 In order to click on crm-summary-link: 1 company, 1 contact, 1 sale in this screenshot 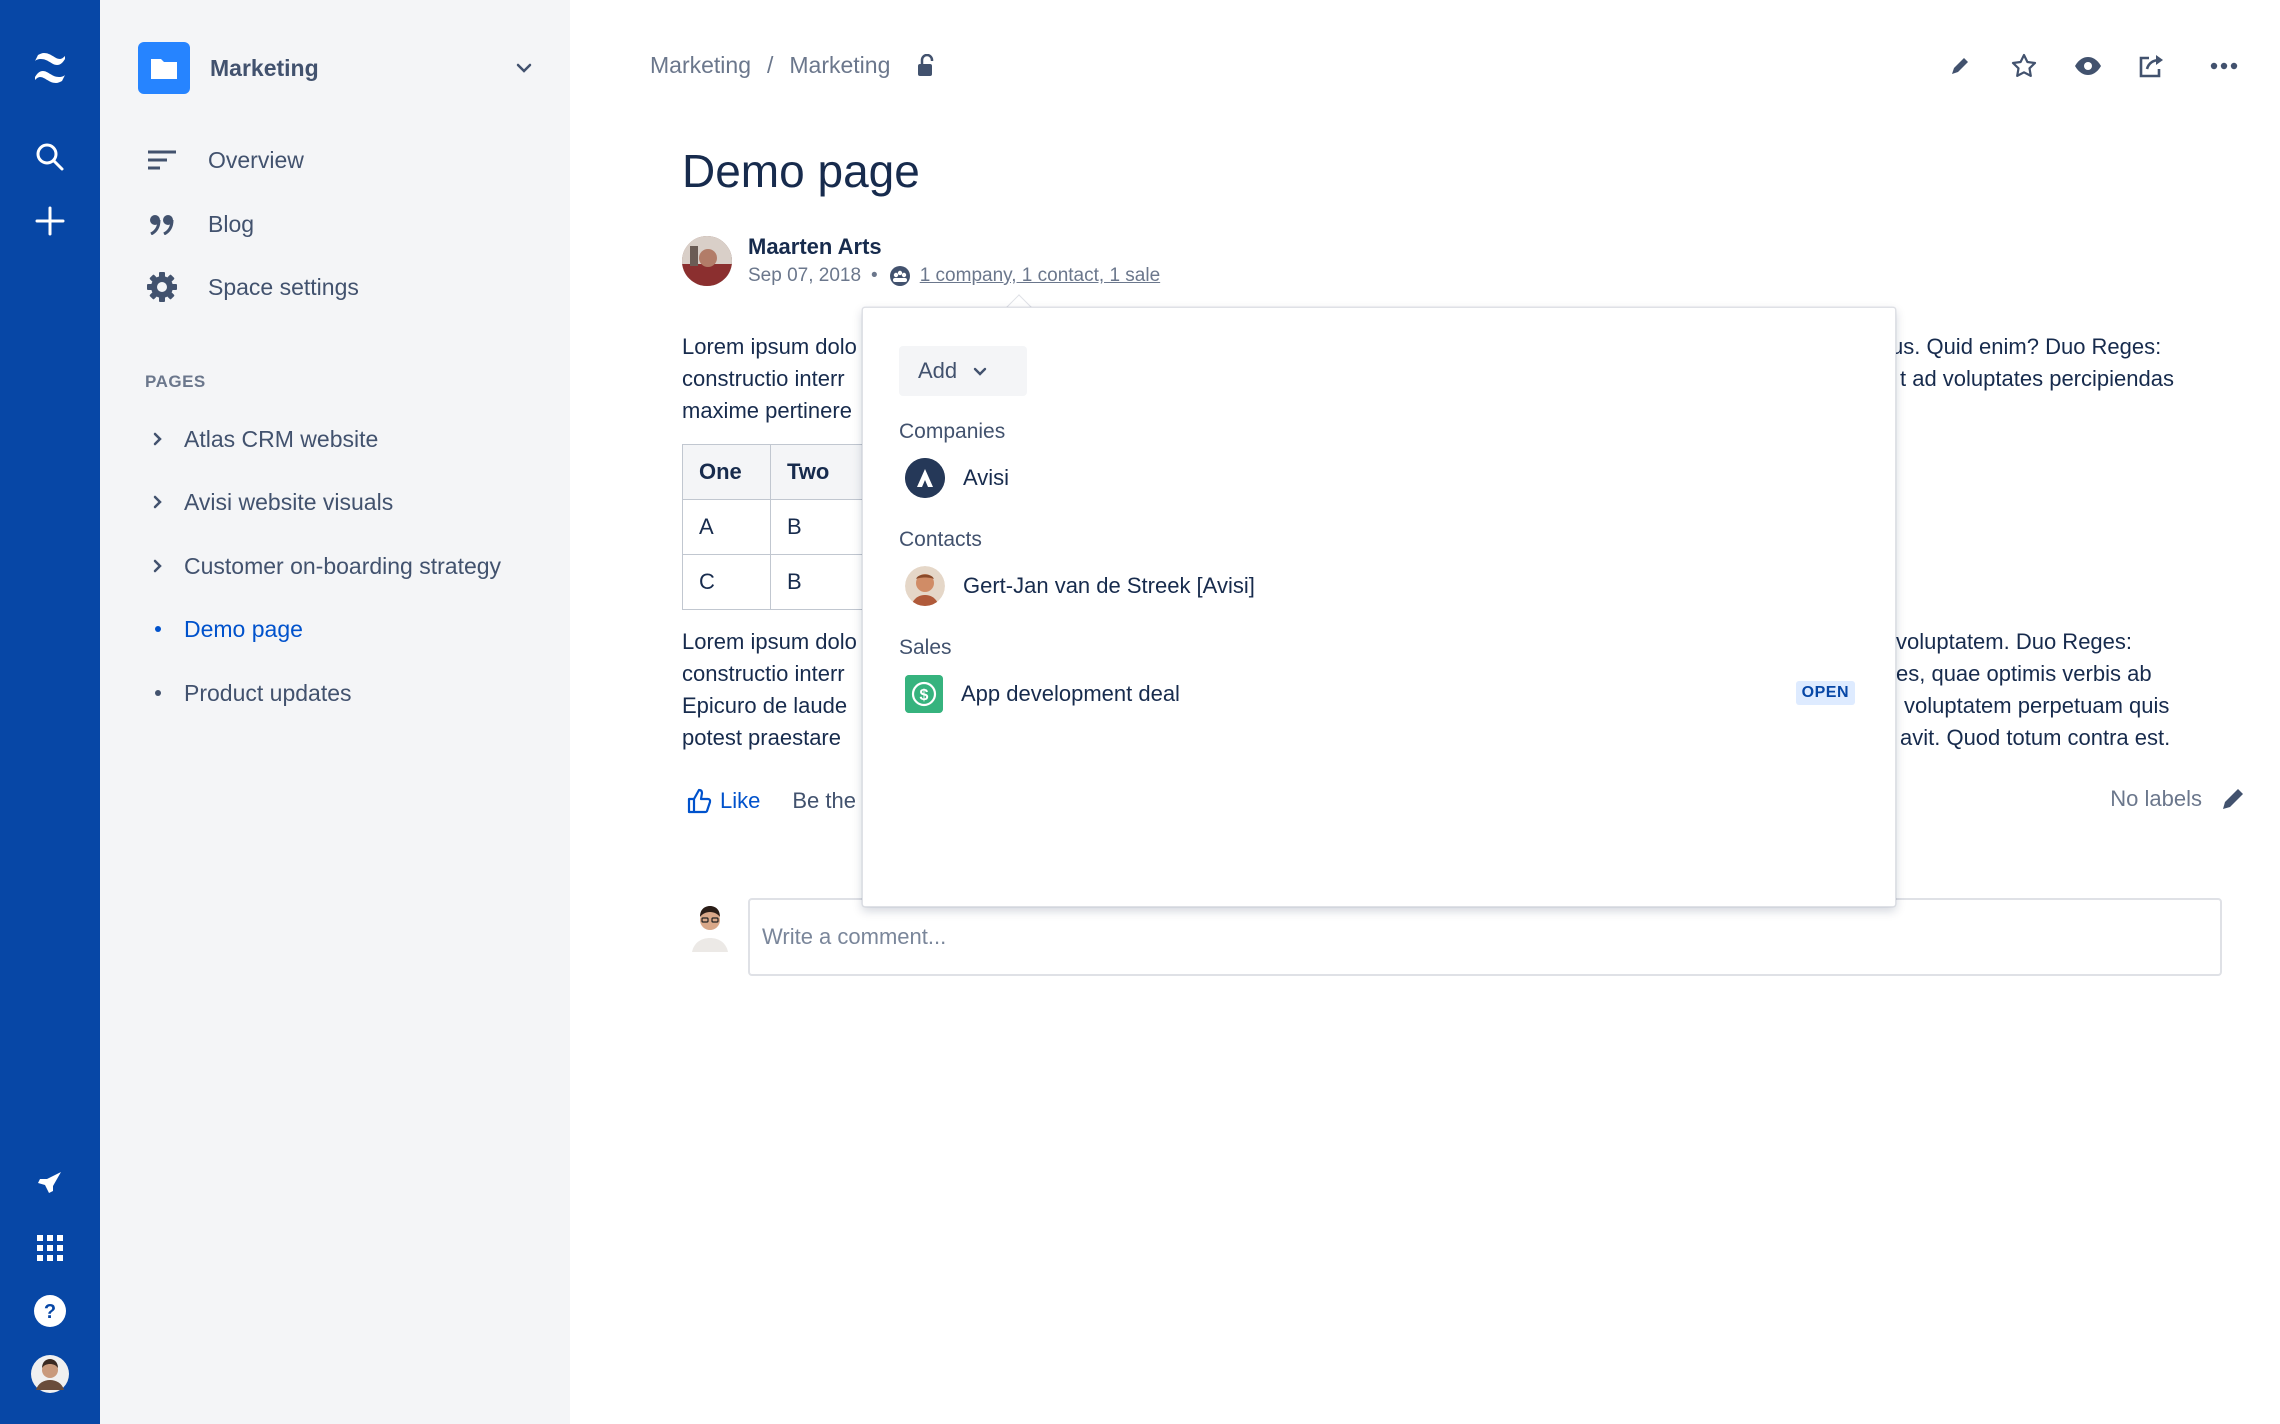, I will do `click(1040, 276)`.